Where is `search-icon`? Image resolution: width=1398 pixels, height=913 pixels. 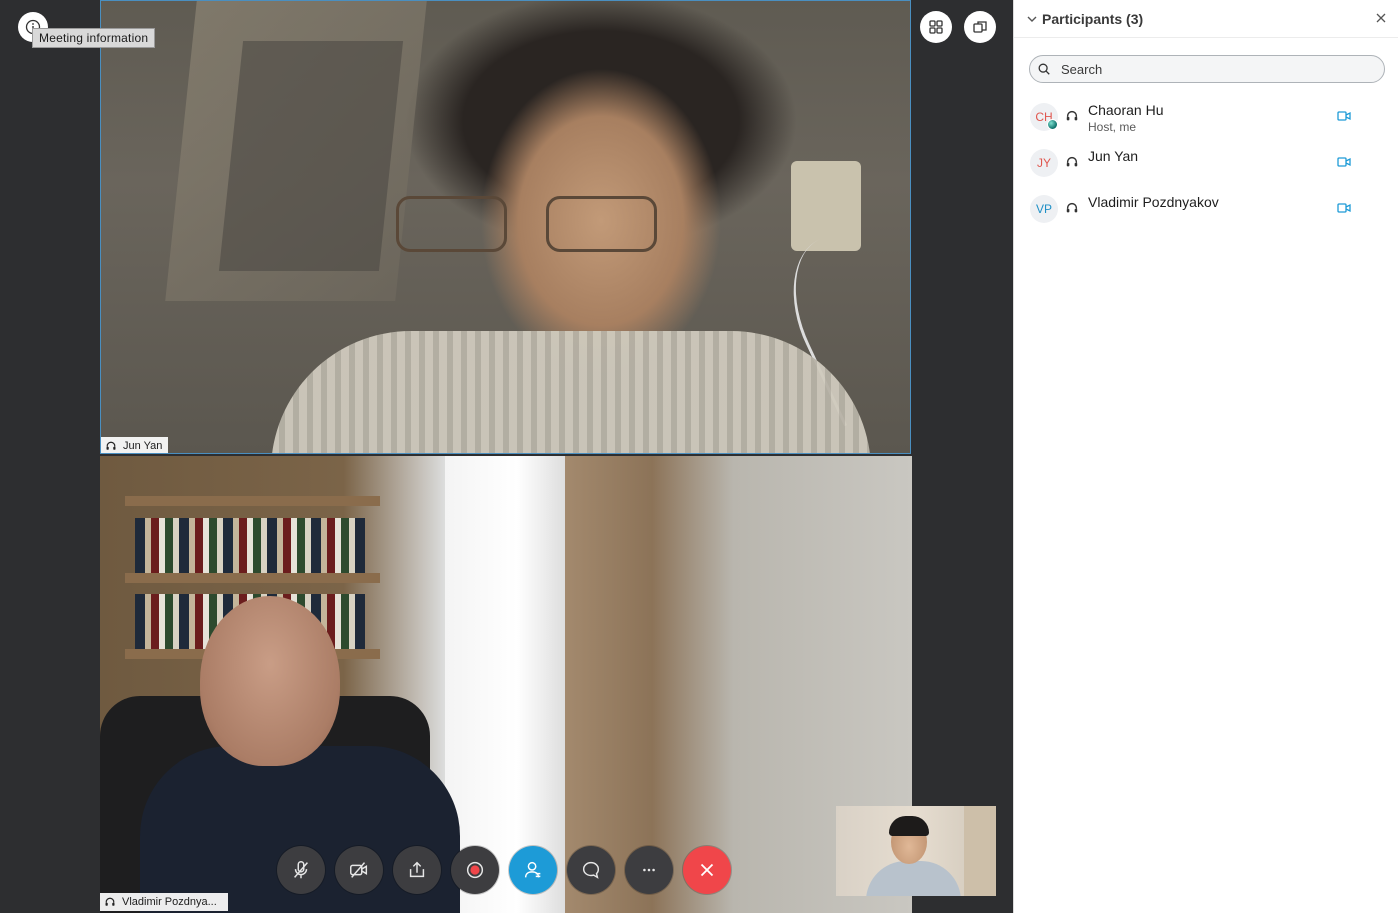
search-icon is located at coordinates (1044, 69).